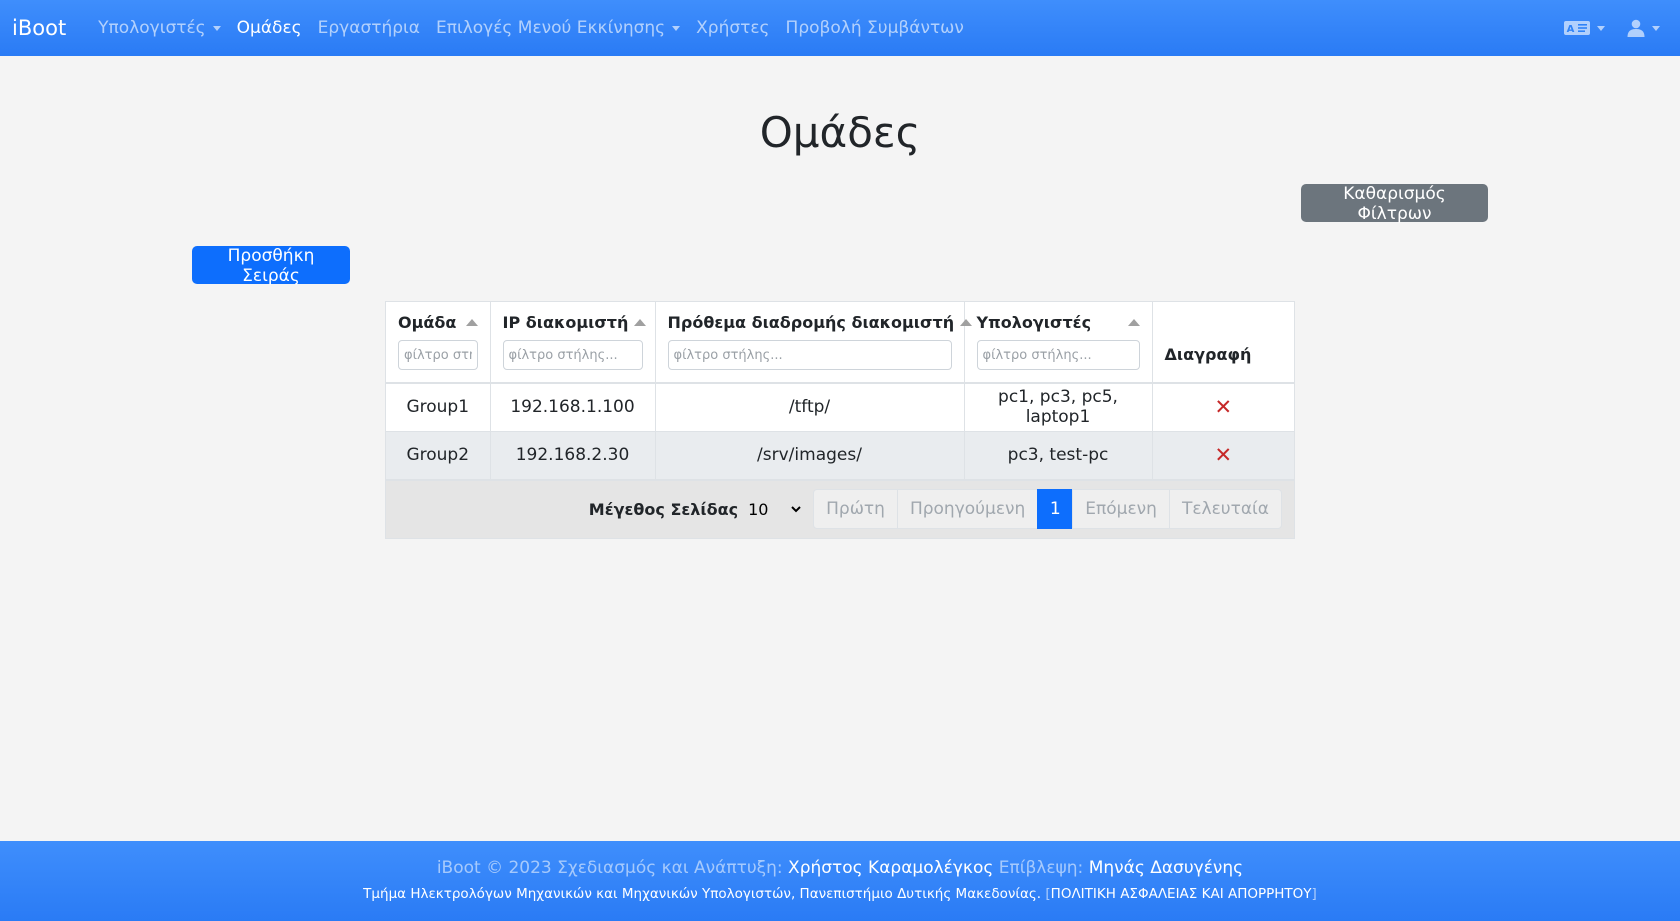  I want to click on current-page-button: 1, so click(1055, 509).